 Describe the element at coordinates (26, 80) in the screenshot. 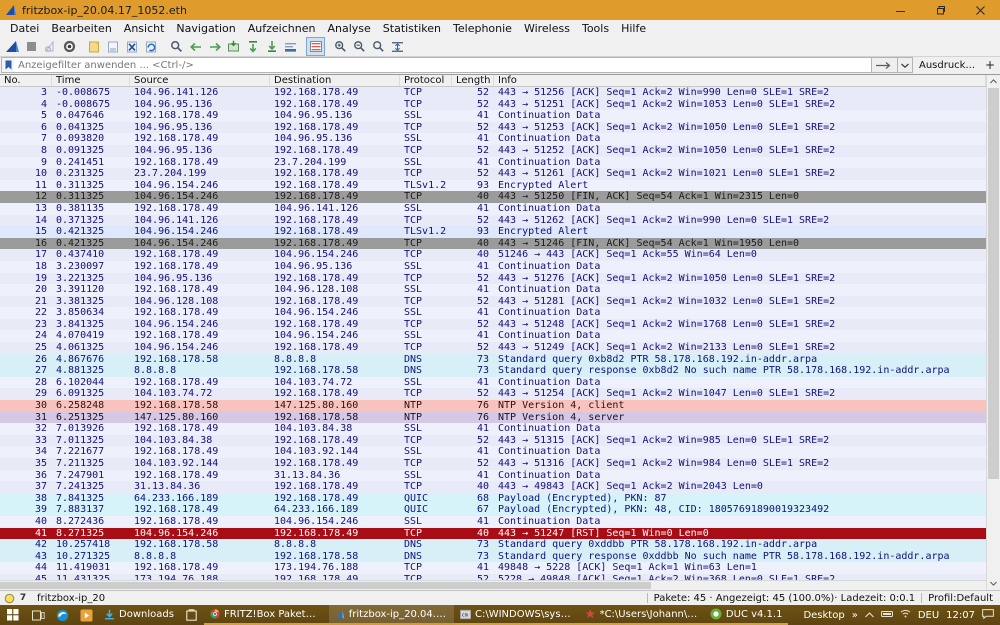

I see `column-header-no: No.` at that location.